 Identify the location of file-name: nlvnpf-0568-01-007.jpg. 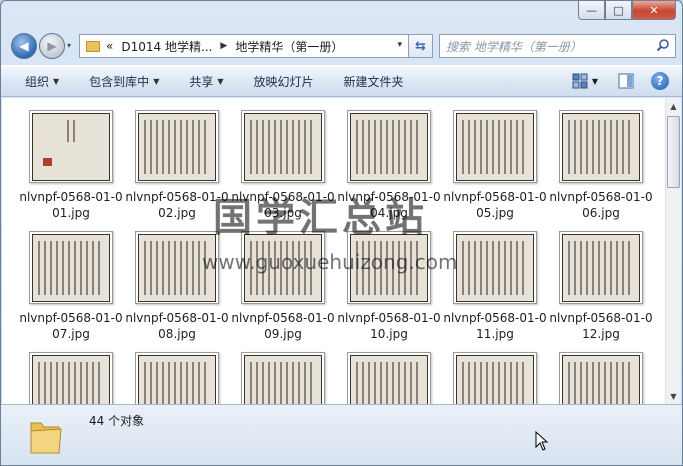
(71, 326).